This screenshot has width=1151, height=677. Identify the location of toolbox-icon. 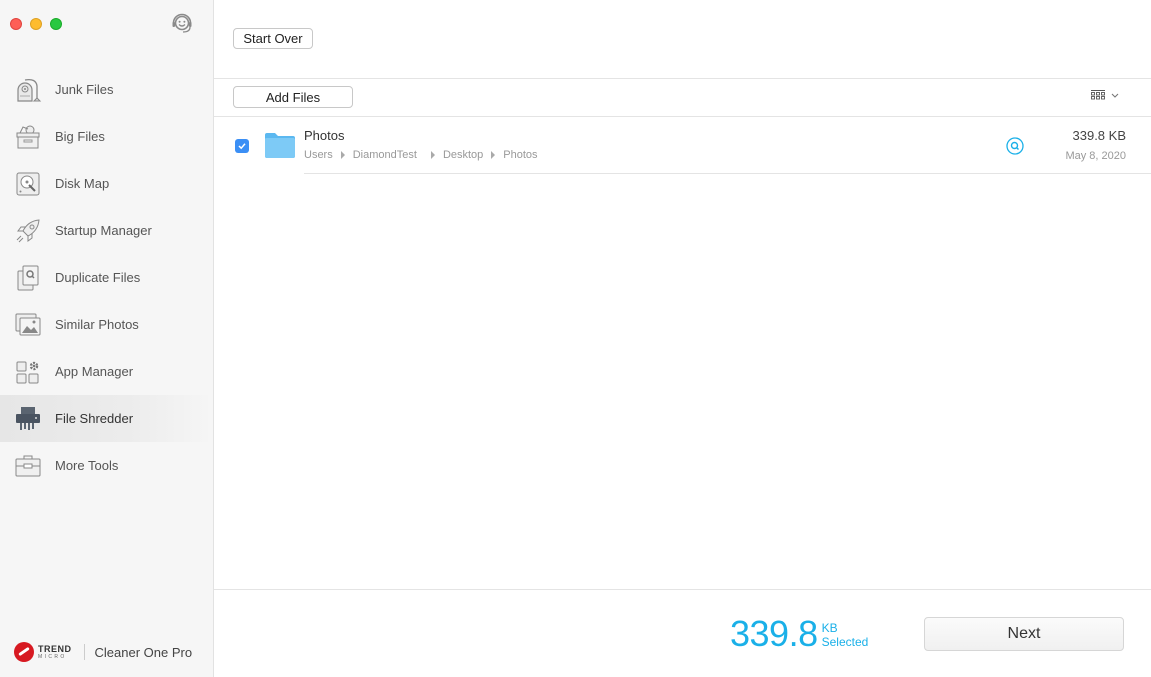
(28, 466).